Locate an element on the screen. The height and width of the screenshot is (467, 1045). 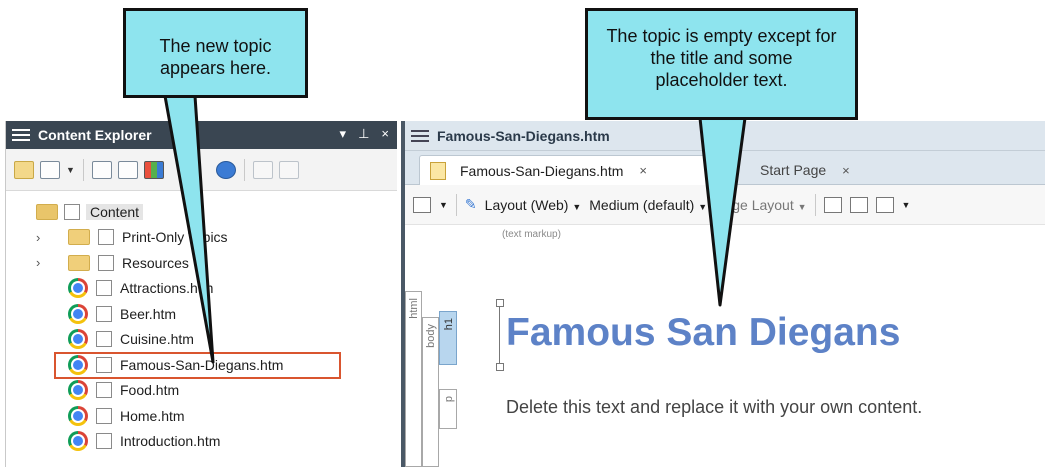
image-icon is located at coordinates (832, 204).